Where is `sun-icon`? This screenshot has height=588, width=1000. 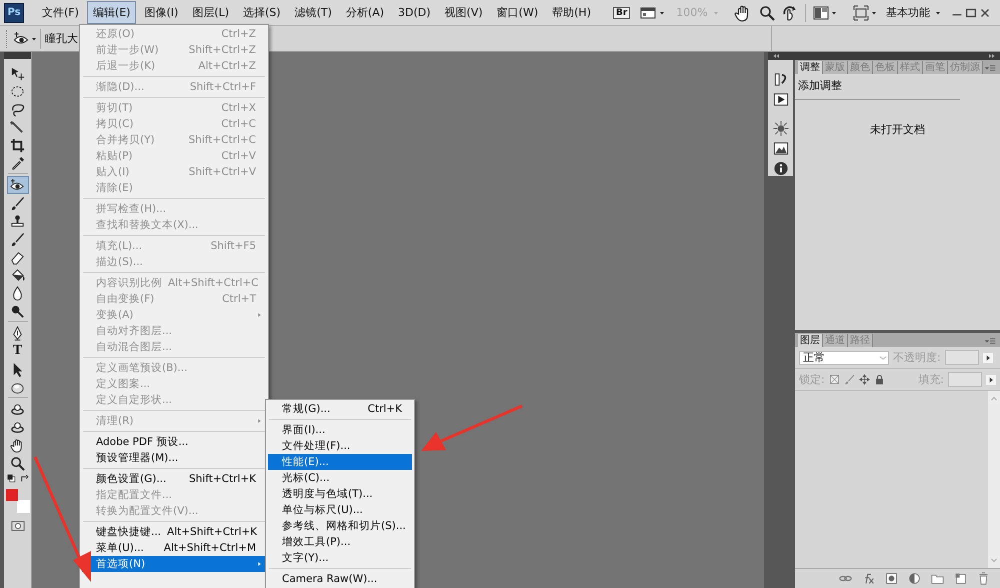
sun-icon is located at coordinates (780, 128).